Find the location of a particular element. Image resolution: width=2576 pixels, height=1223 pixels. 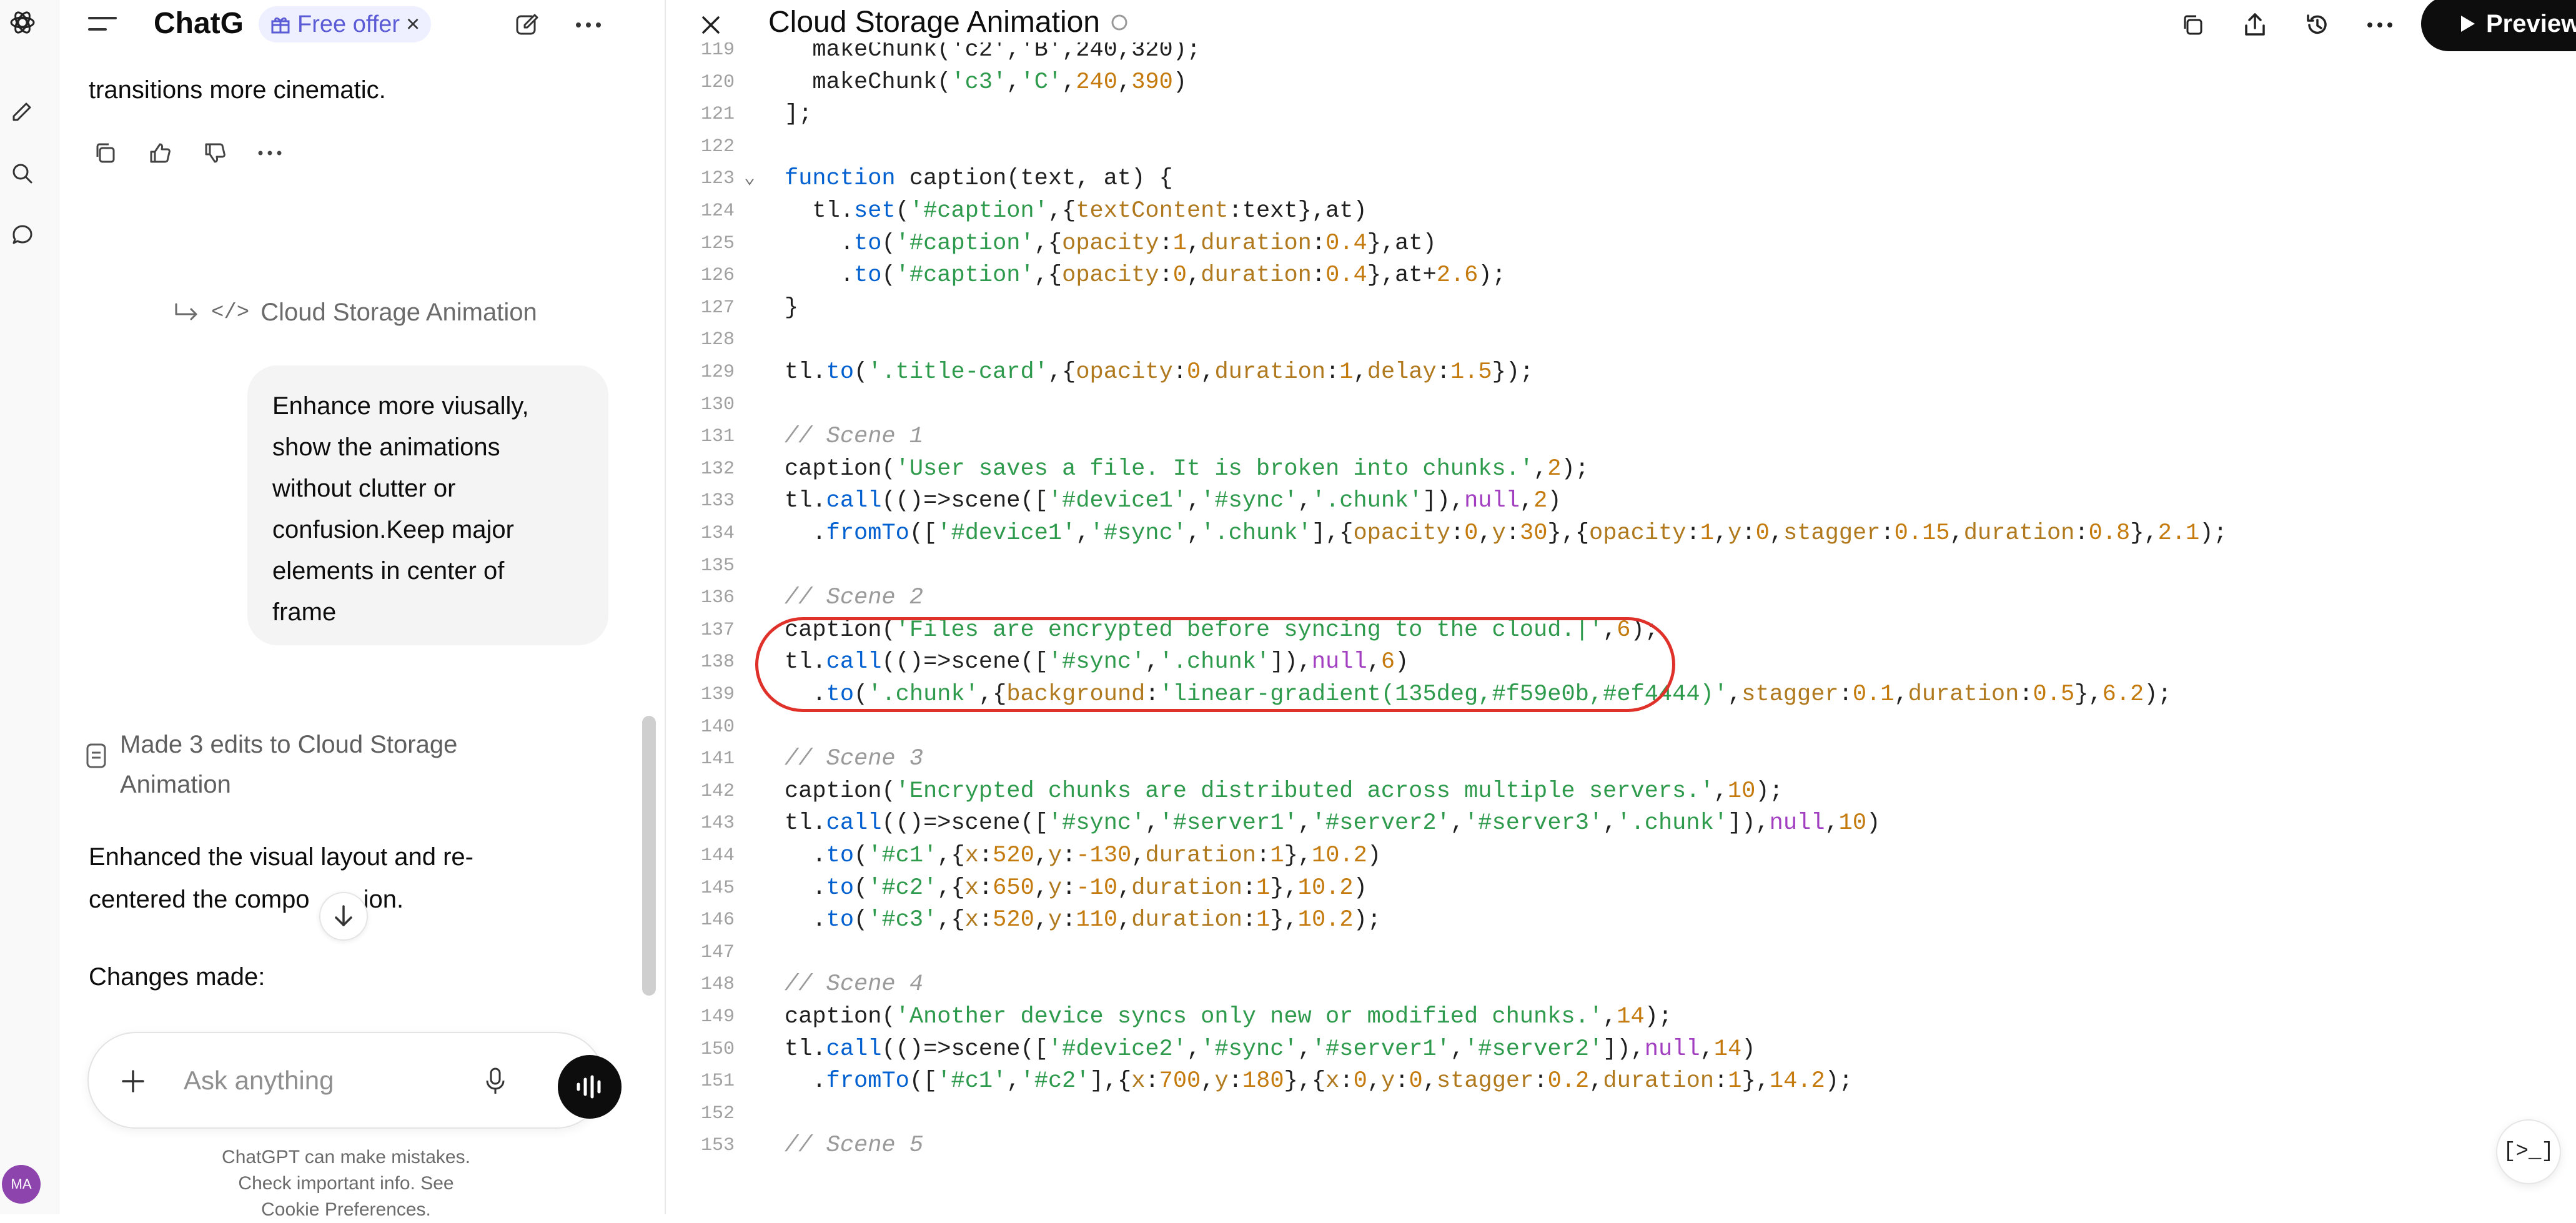

code-token: '.title-card' is located at coordinates (958, 372).